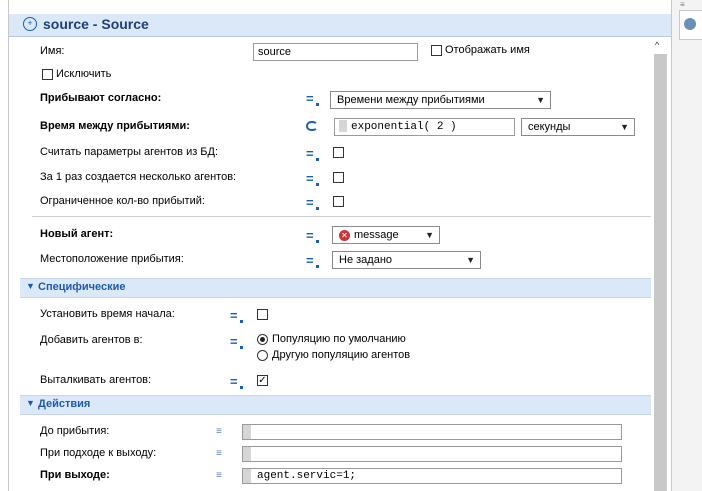 Image resolution: width=702 pixels, height=491 pixels. Describe the element at coordinates (84, 74) in the screenshot. I see `exclude-label: Исключить` at that location.